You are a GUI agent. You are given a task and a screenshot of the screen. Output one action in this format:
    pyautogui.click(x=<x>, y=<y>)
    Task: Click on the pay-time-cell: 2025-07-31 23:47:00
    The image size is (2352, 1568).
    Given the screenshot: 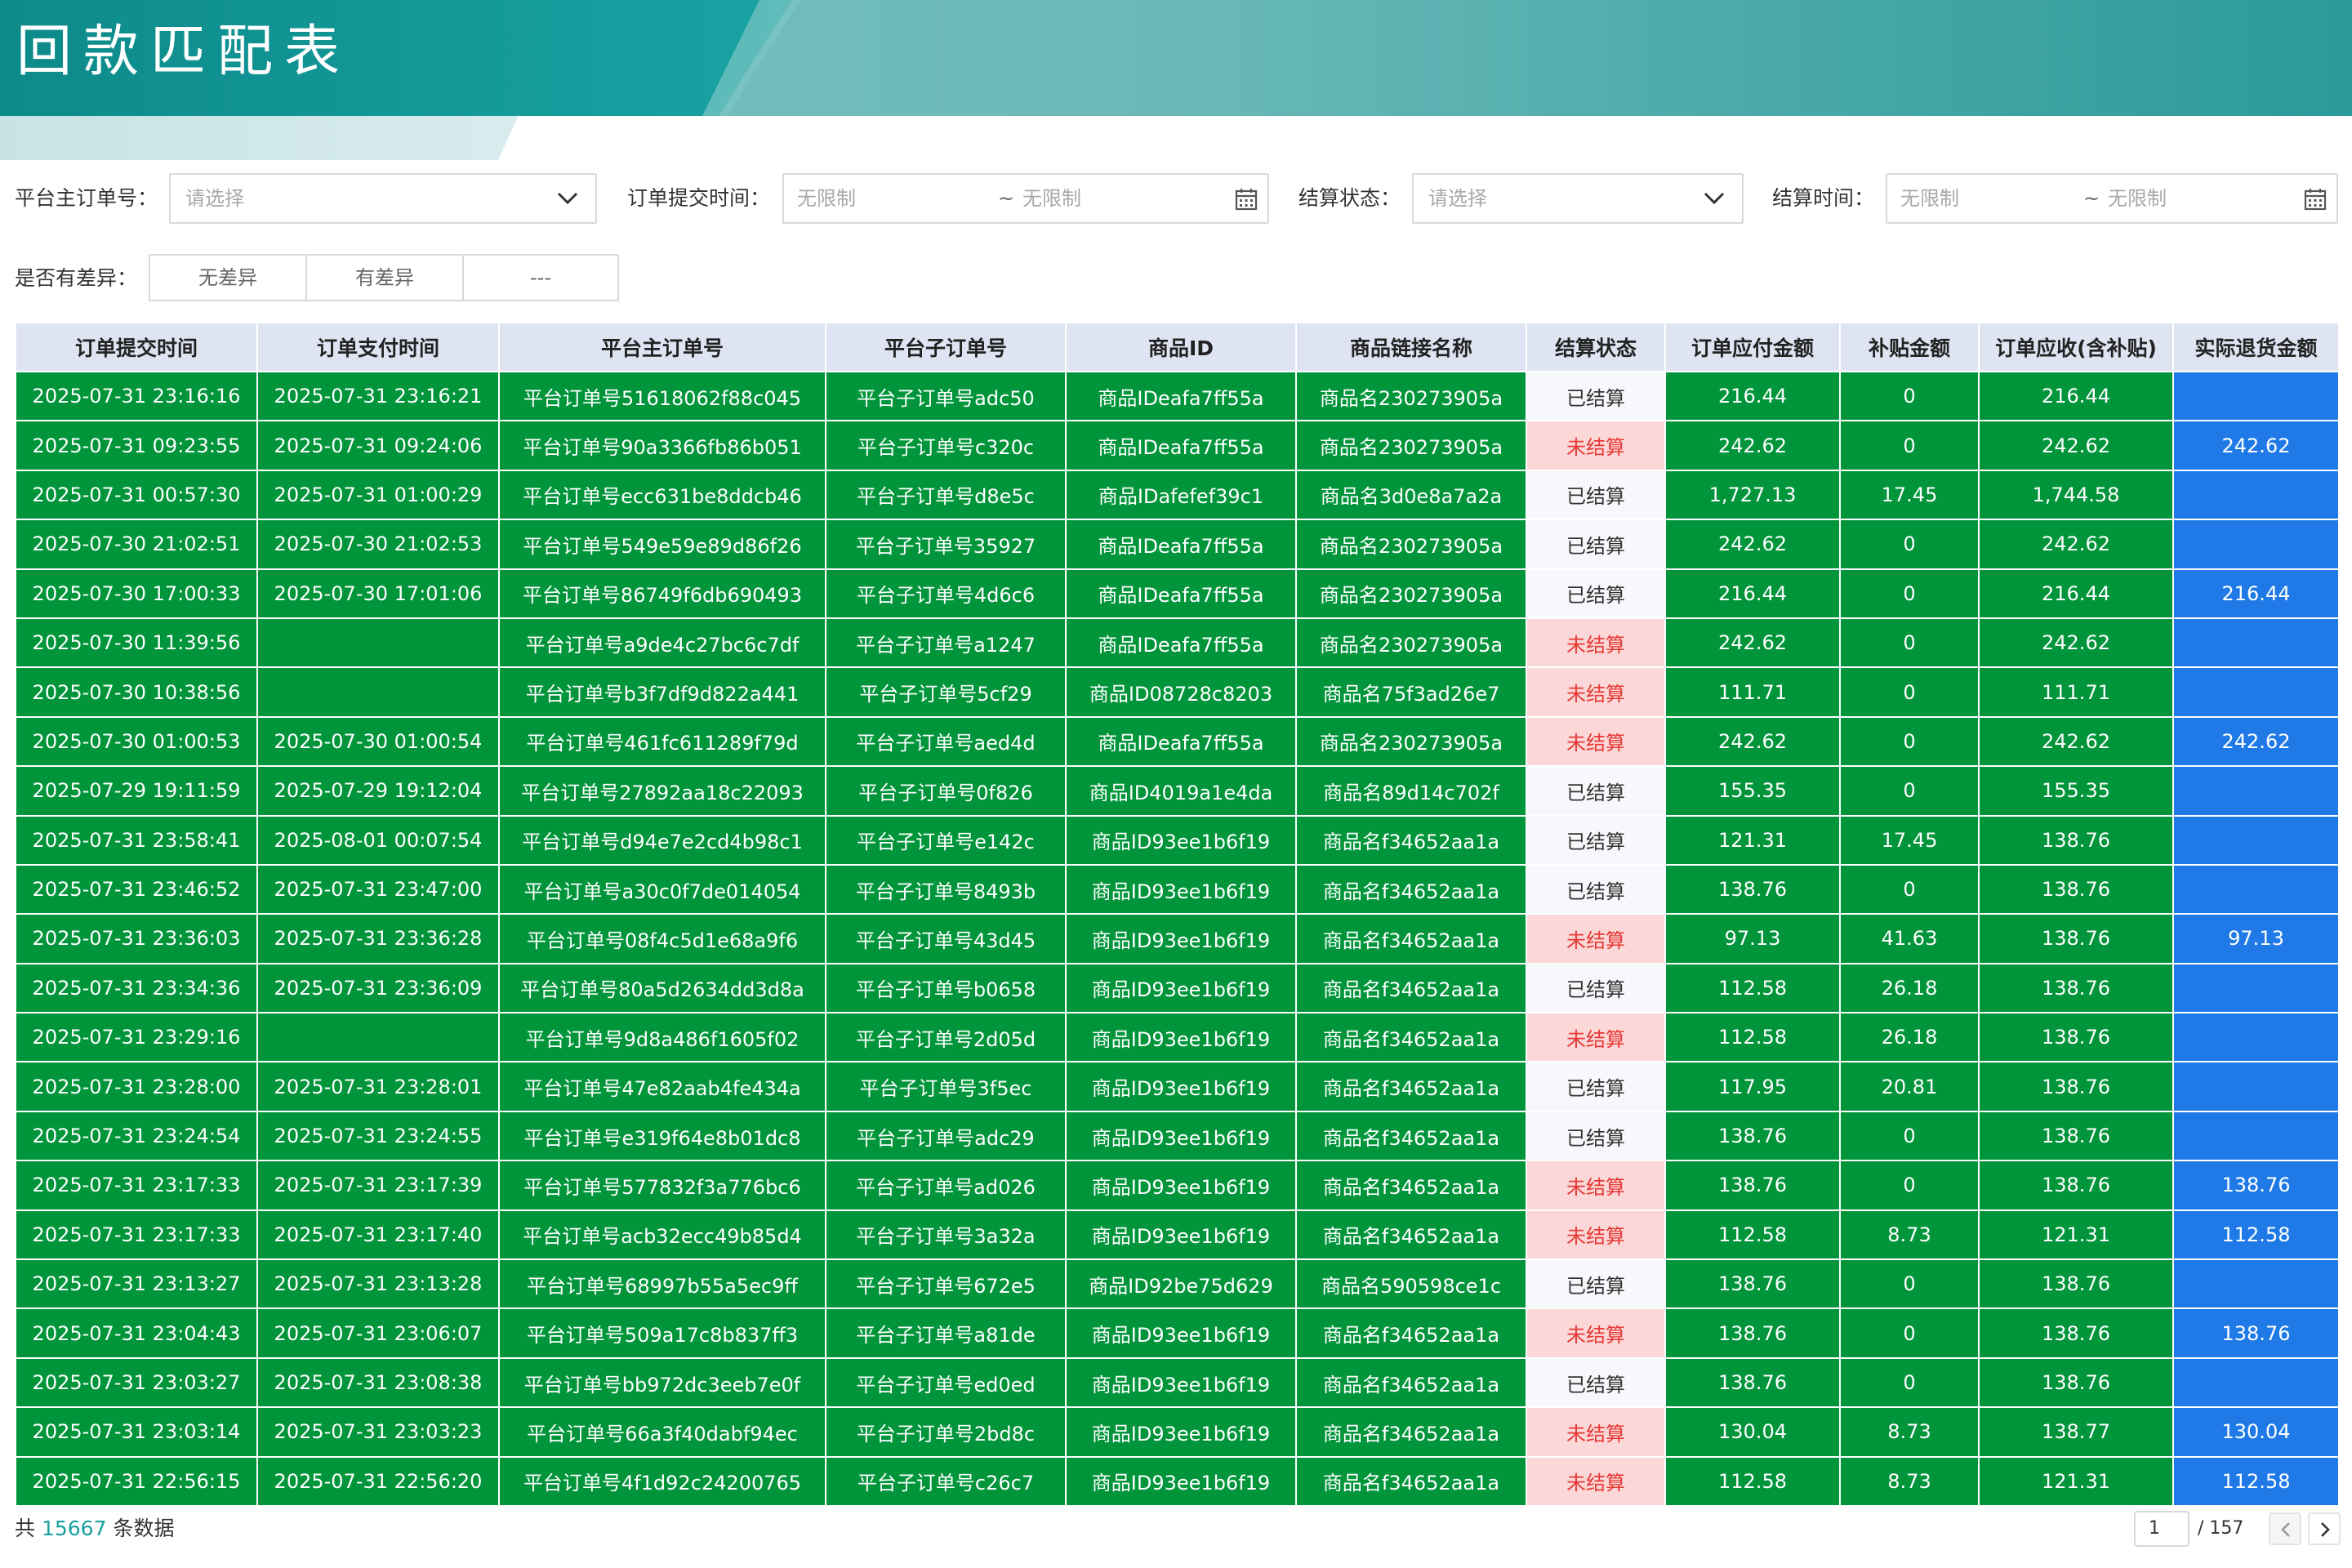 What is the action you would take?
    pyautogui.click(x=378, y=889)
    